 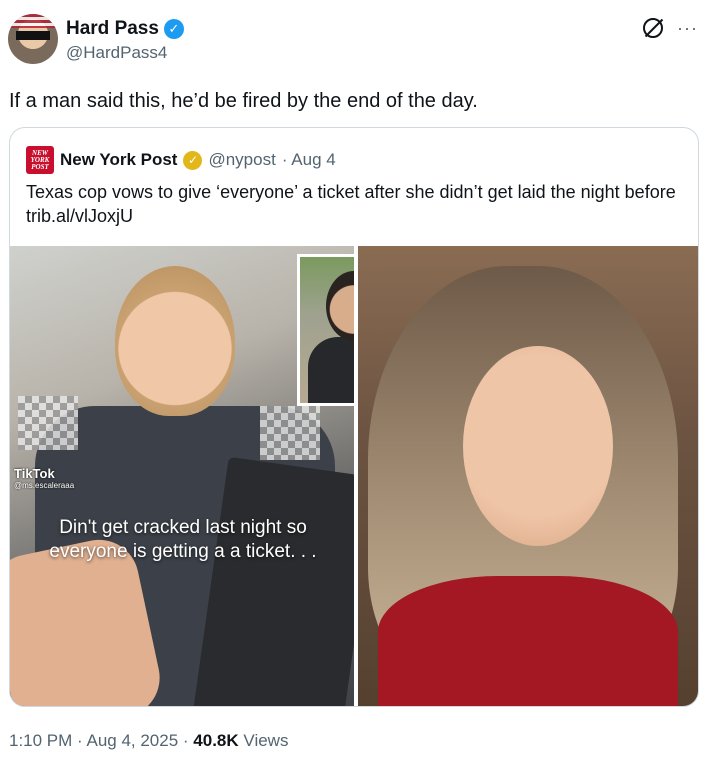 I want to click on tiktok-watermark: TikTok @ms.escaleraaa, so click(x=44, y=478).